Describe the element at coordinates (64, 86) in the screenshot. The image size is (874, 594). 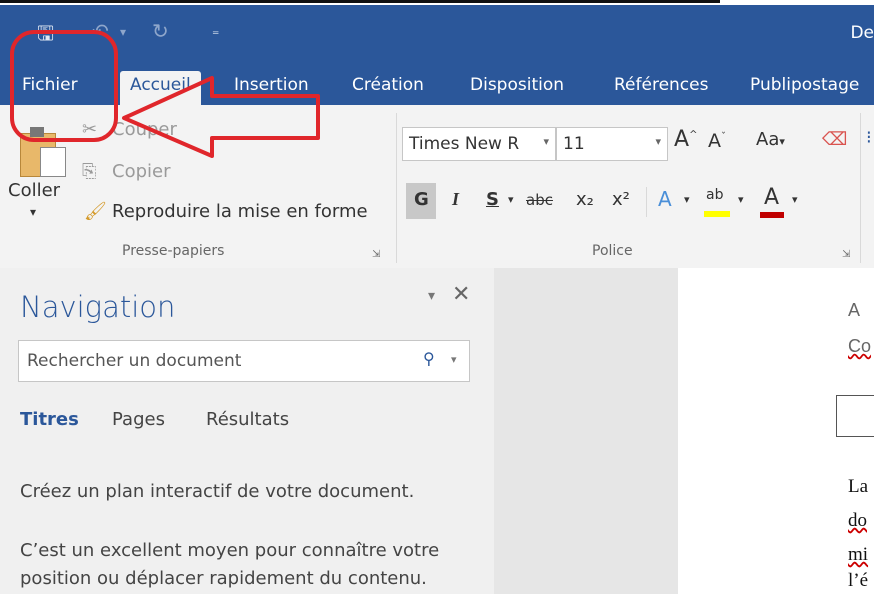
I see `annotation-circle` at that location.